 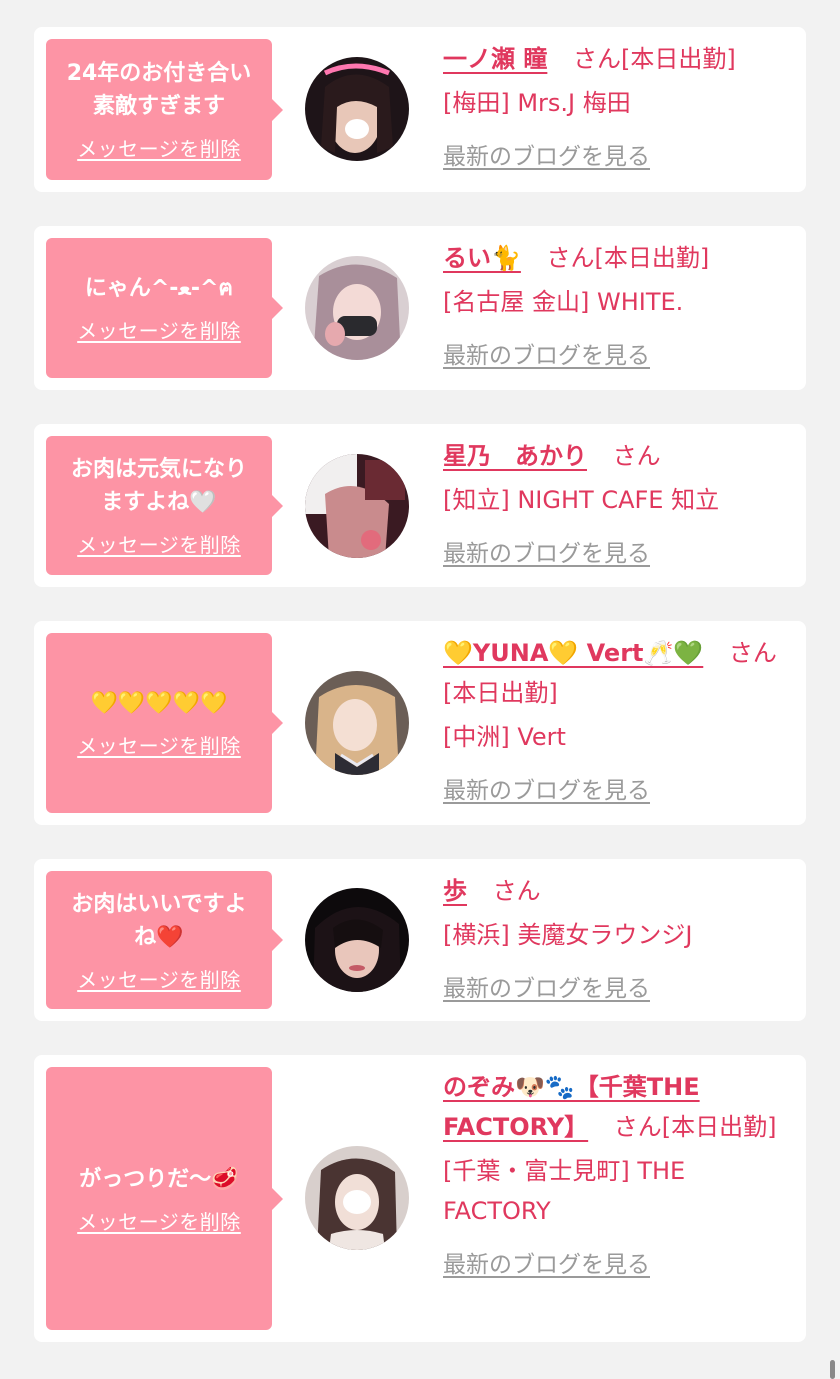 What do you see at coordinates (563, 302) in the screenshot?
I see `shop-name: [名古屋 金山] WHITE.` at bounding box center [563, 302].